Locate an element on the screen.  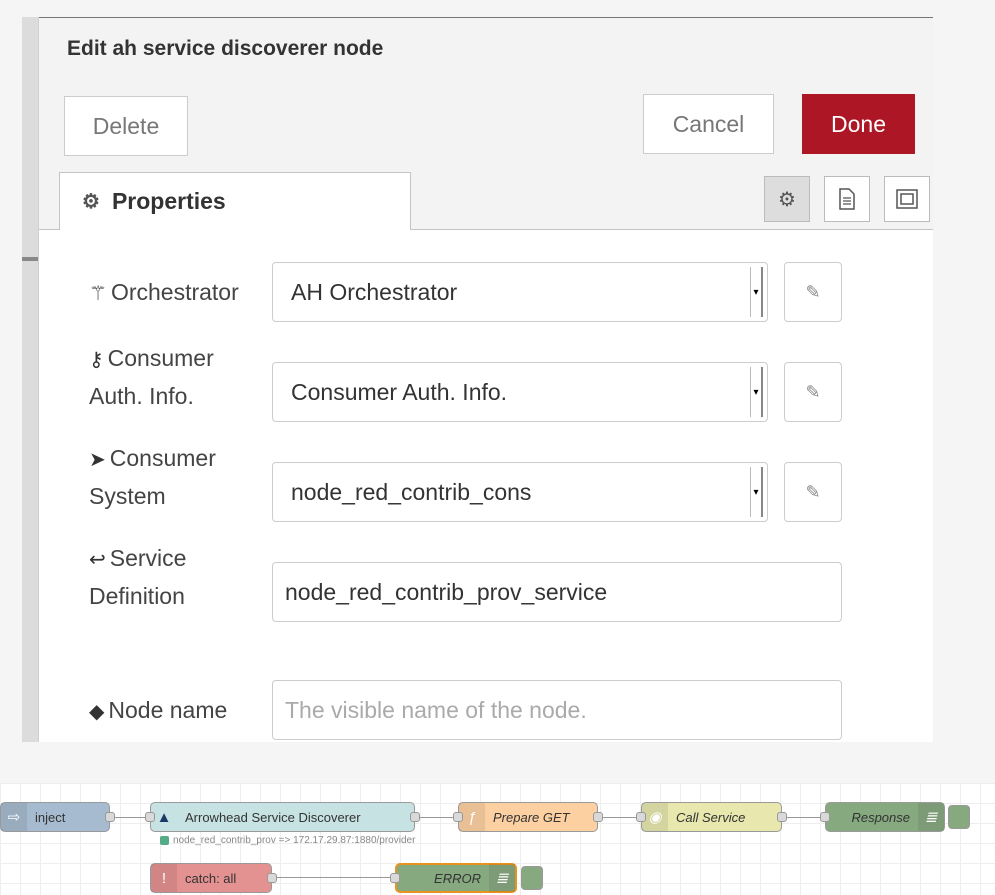
consumer-system-value: node_red_contrib_cons is located at coordinates (411, 491).